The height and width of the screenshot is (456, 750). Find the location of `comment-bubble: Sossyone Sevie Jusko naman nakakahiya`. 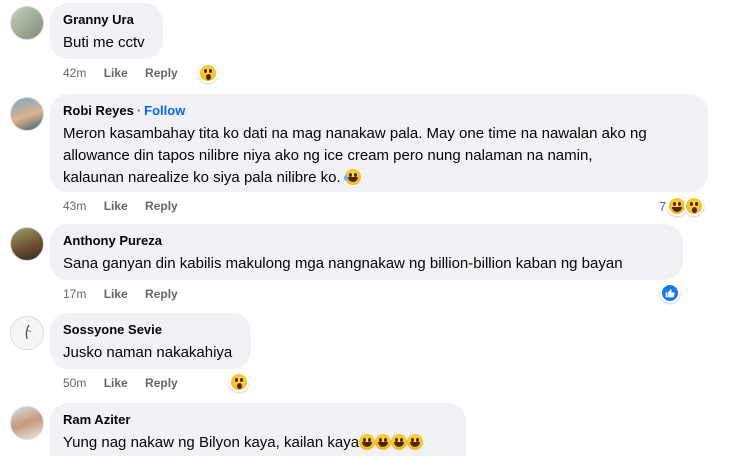

comment-bubble: Sossyone Sevie Jusko naman nakakahiya is located at coordinates (150, 341).